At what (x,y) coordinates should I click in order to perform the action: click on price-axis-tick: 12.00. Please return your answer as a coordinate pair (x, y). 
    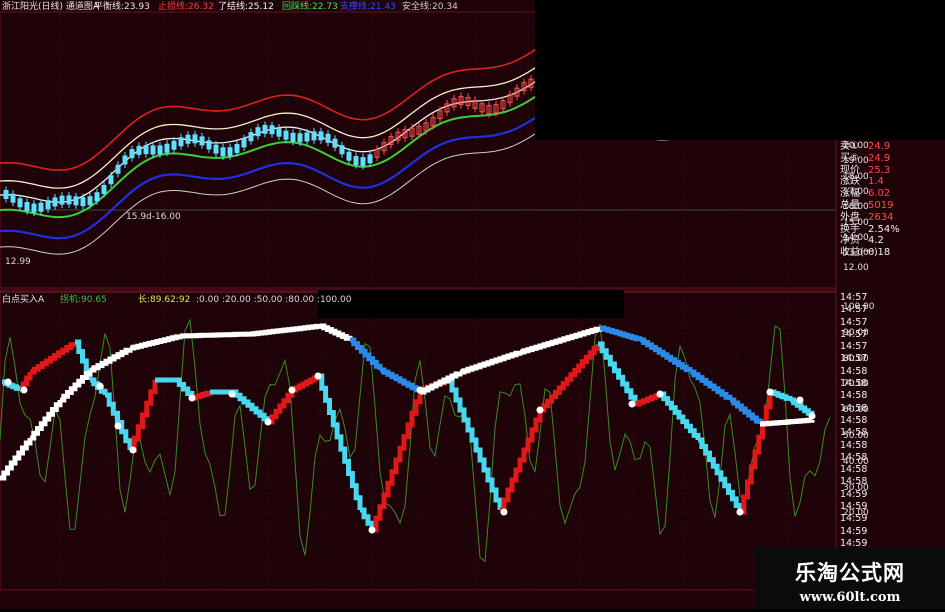
    Looking at the image, I should click on (856, 268).